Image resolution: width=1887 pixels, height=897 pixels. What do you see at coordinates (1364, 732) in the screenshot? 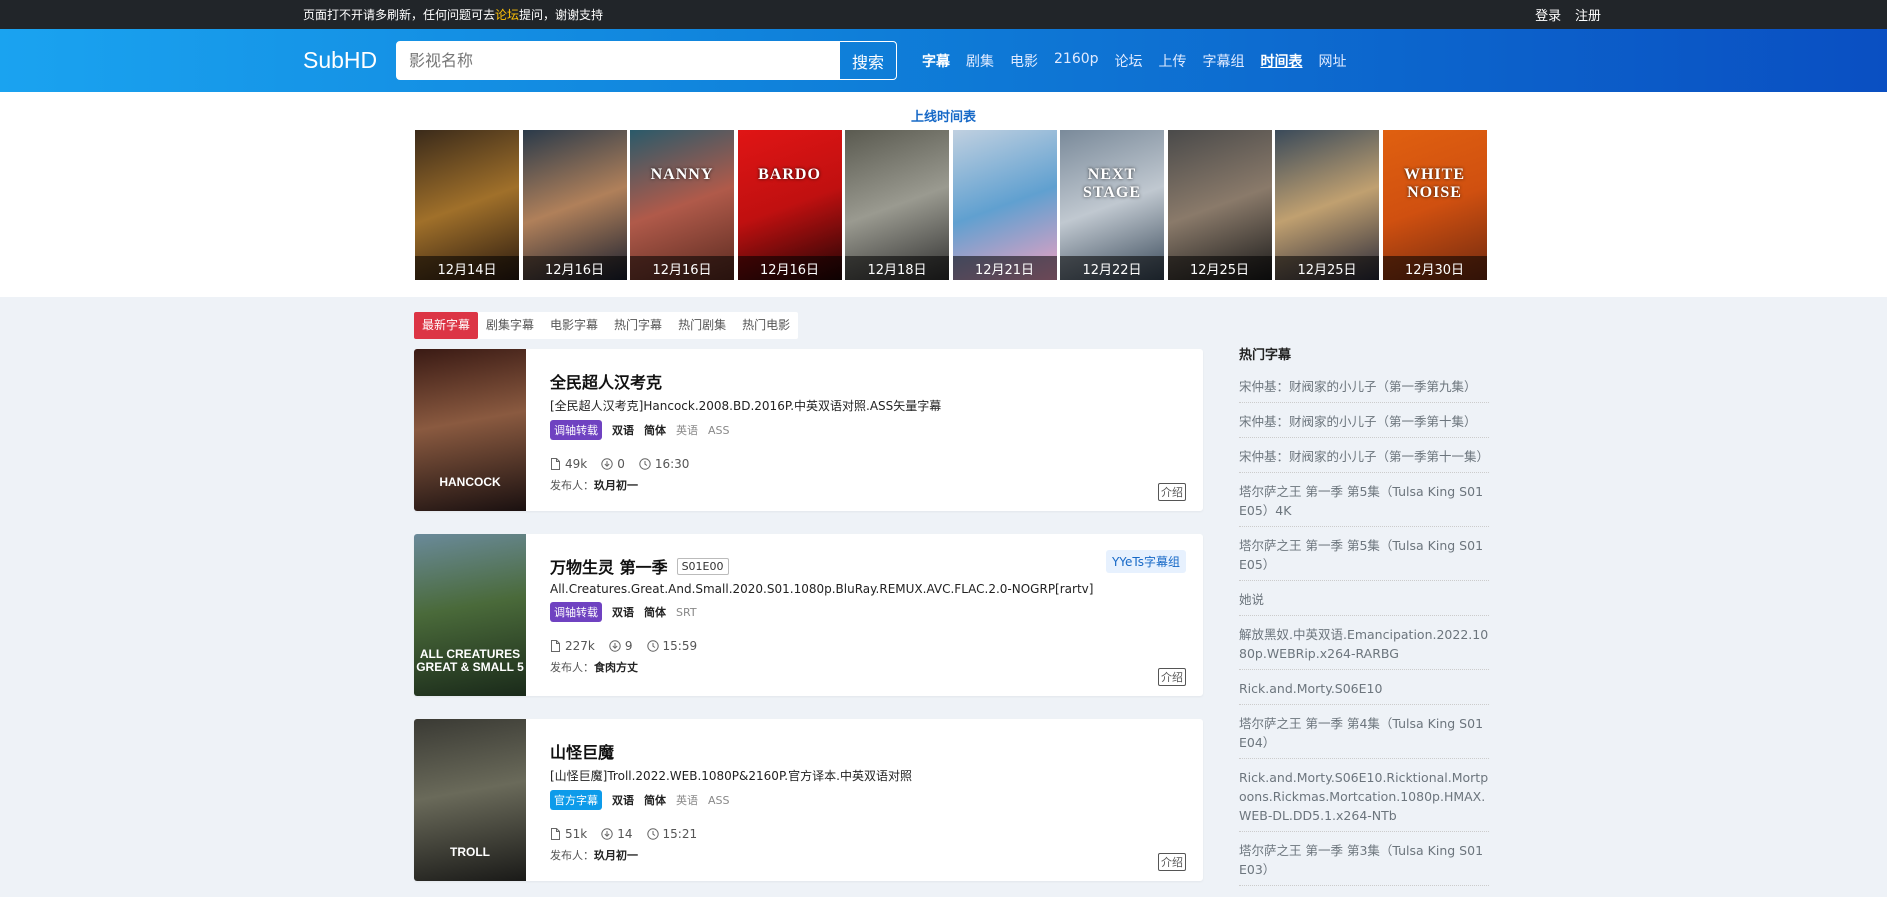
I see `hot-subtitle-item: 塔尔萨之王 第一季 第4集（Tulsa King S01E04）` at bounding box center [1364, 732].